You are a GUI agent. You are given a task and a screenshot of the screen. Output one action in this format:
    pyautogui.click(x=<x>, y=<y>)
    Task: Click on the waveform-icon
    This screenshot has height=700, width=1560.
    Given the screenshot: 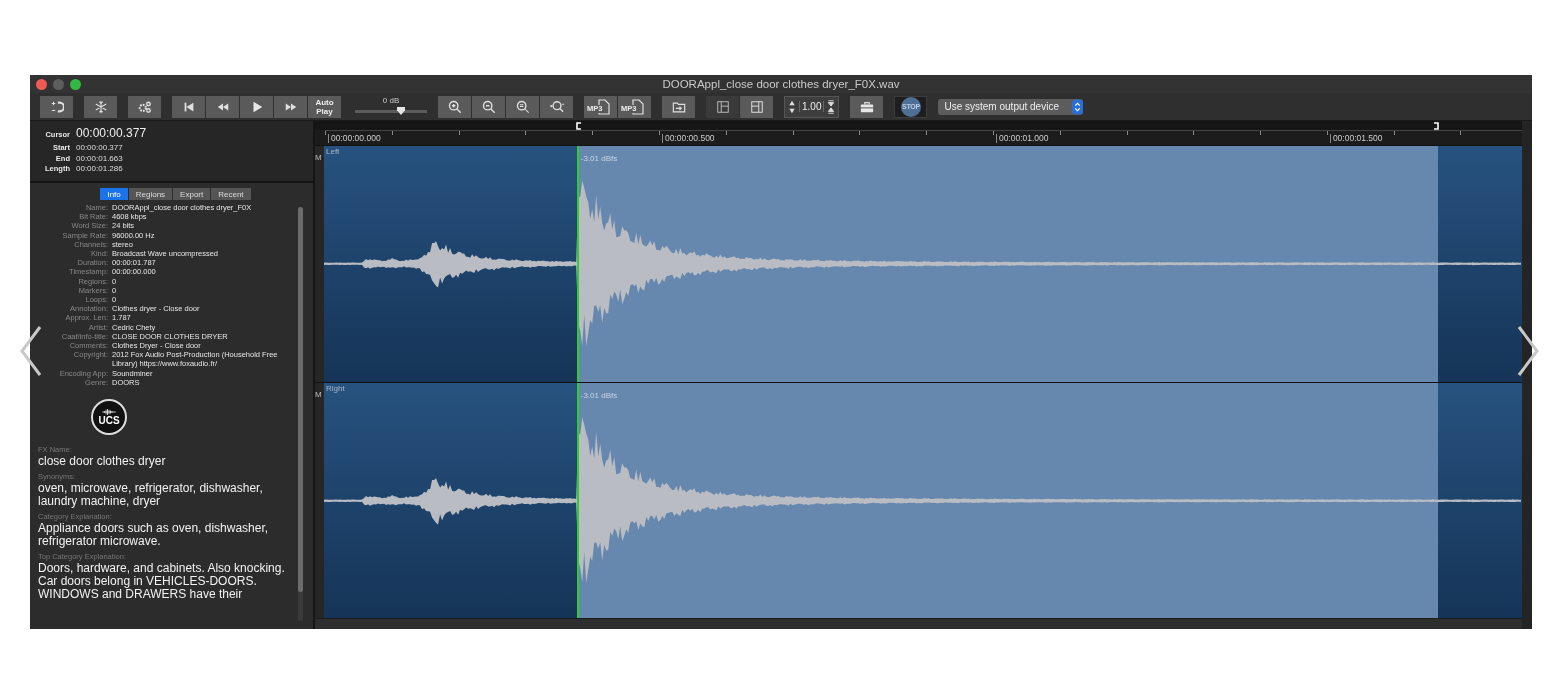 What is the action you would take?
    pyautogui.click(x=109, y=411)
    